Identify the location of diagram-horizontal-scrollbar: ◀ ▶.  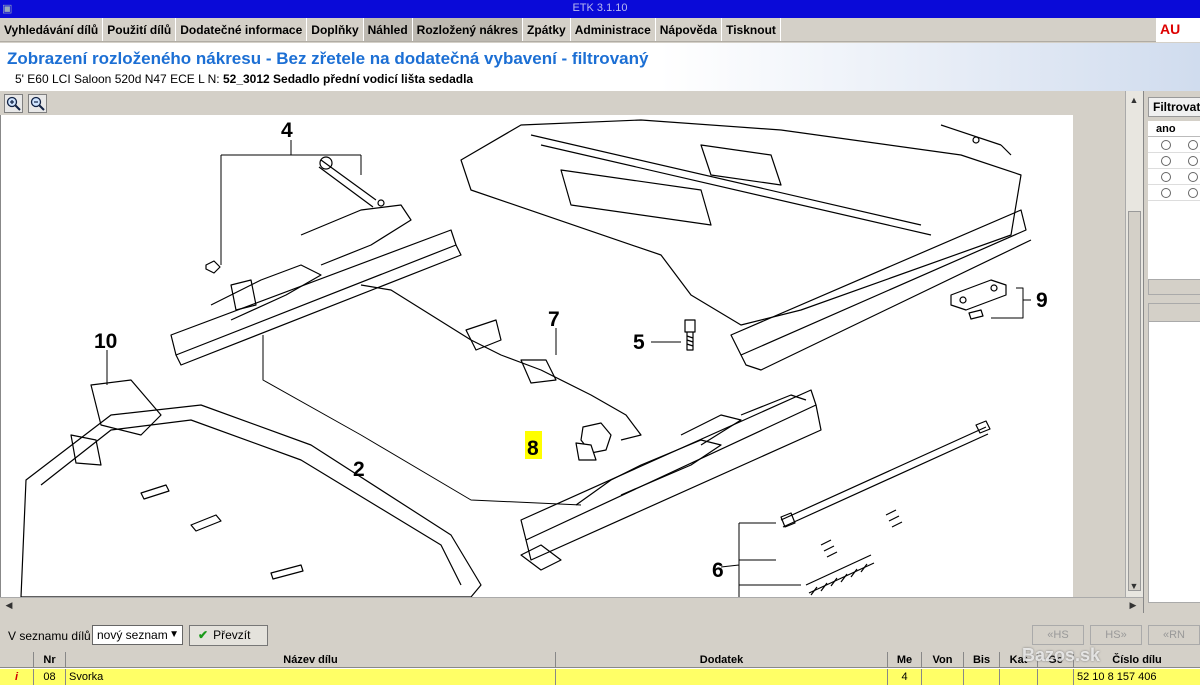
(571, 605).